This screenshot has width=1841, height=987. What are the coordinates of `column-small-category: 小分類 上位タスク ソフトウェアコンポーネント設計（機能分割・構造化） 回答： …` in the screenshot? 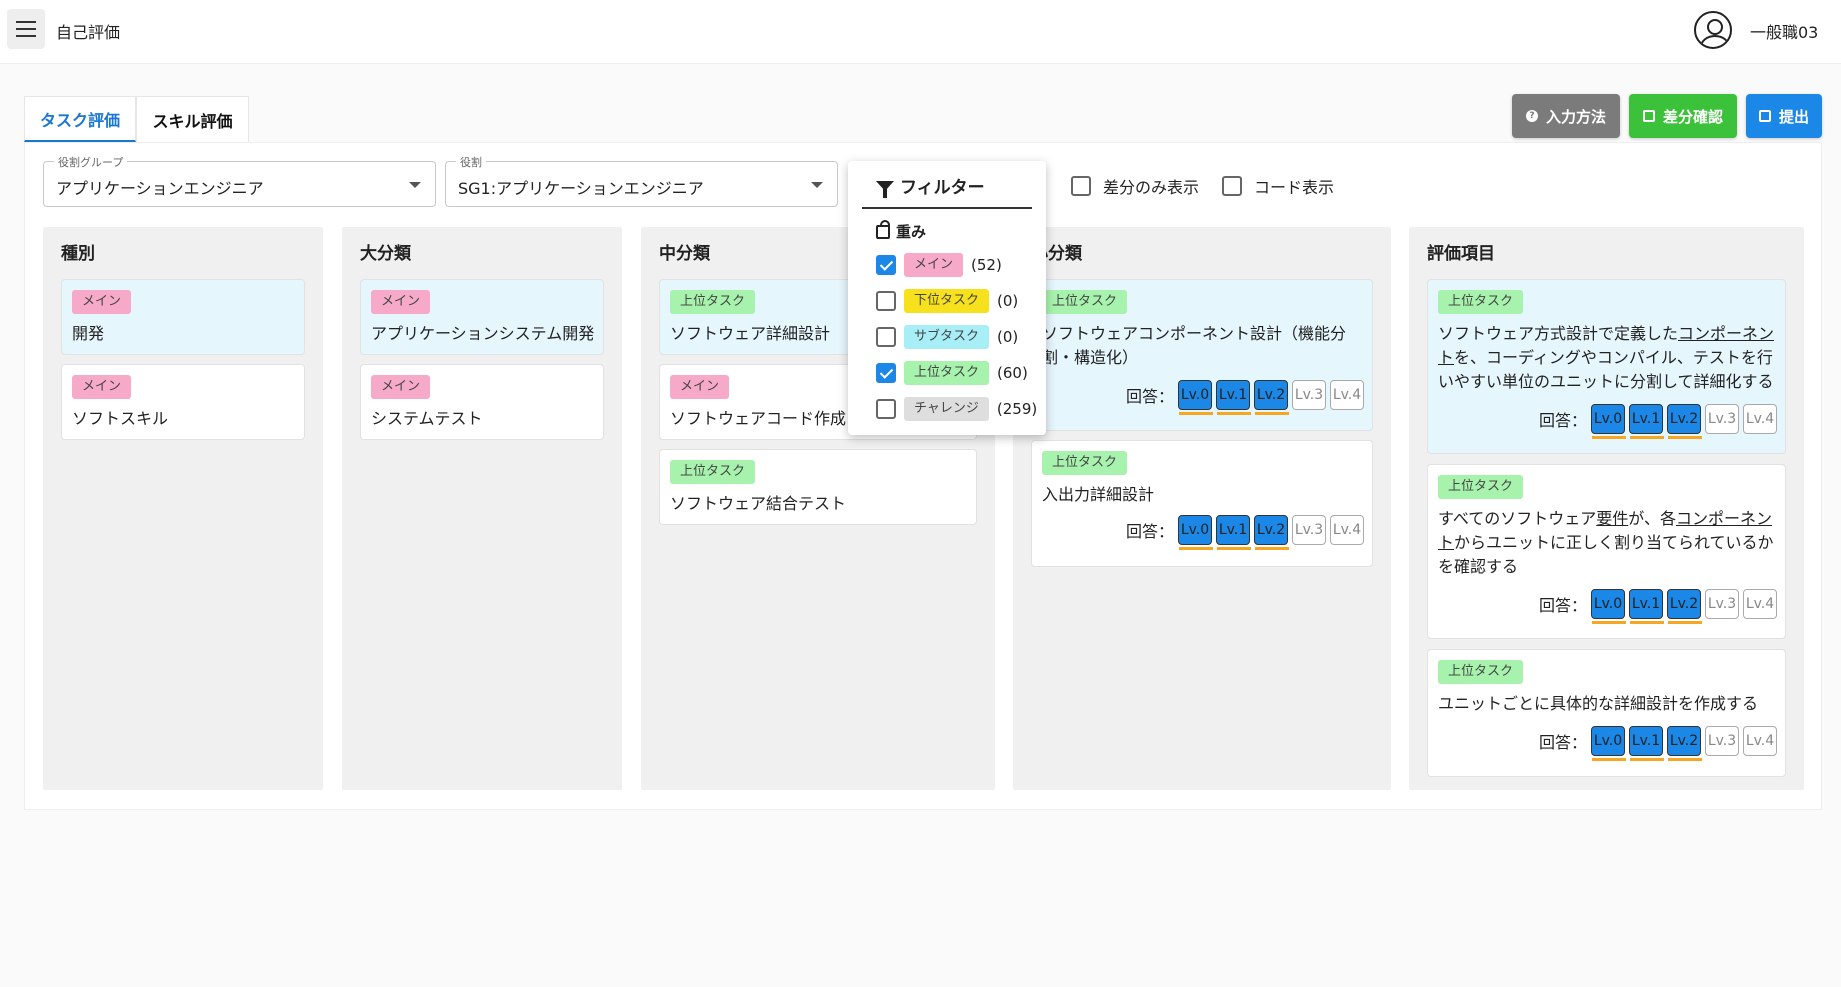 It's located at (1202, 508).